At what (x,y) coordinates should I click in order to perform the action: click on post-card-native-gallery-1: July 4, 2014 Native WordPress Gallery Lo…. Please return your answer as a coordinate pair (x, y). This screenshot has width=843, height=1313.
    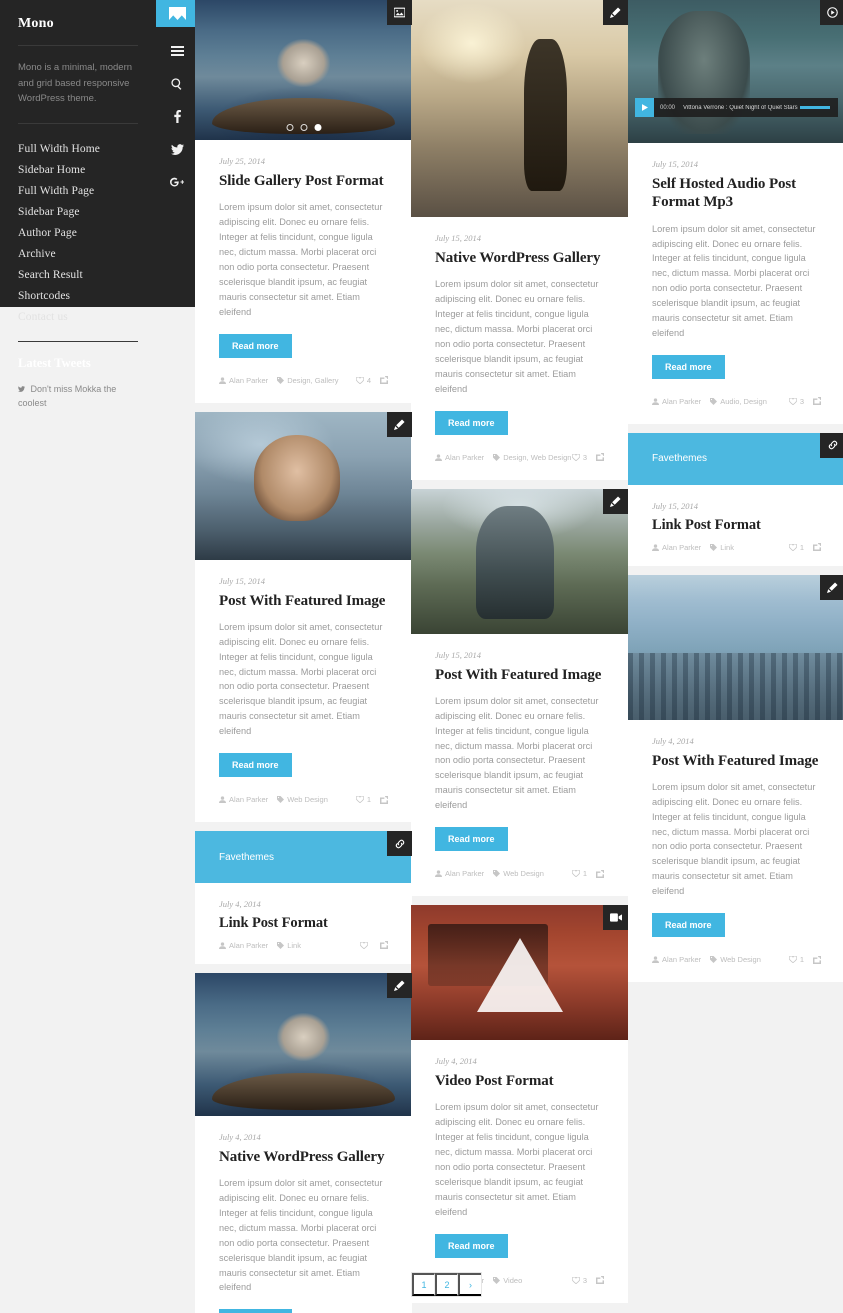
    Looking at the image, I should click on (303, 1142).